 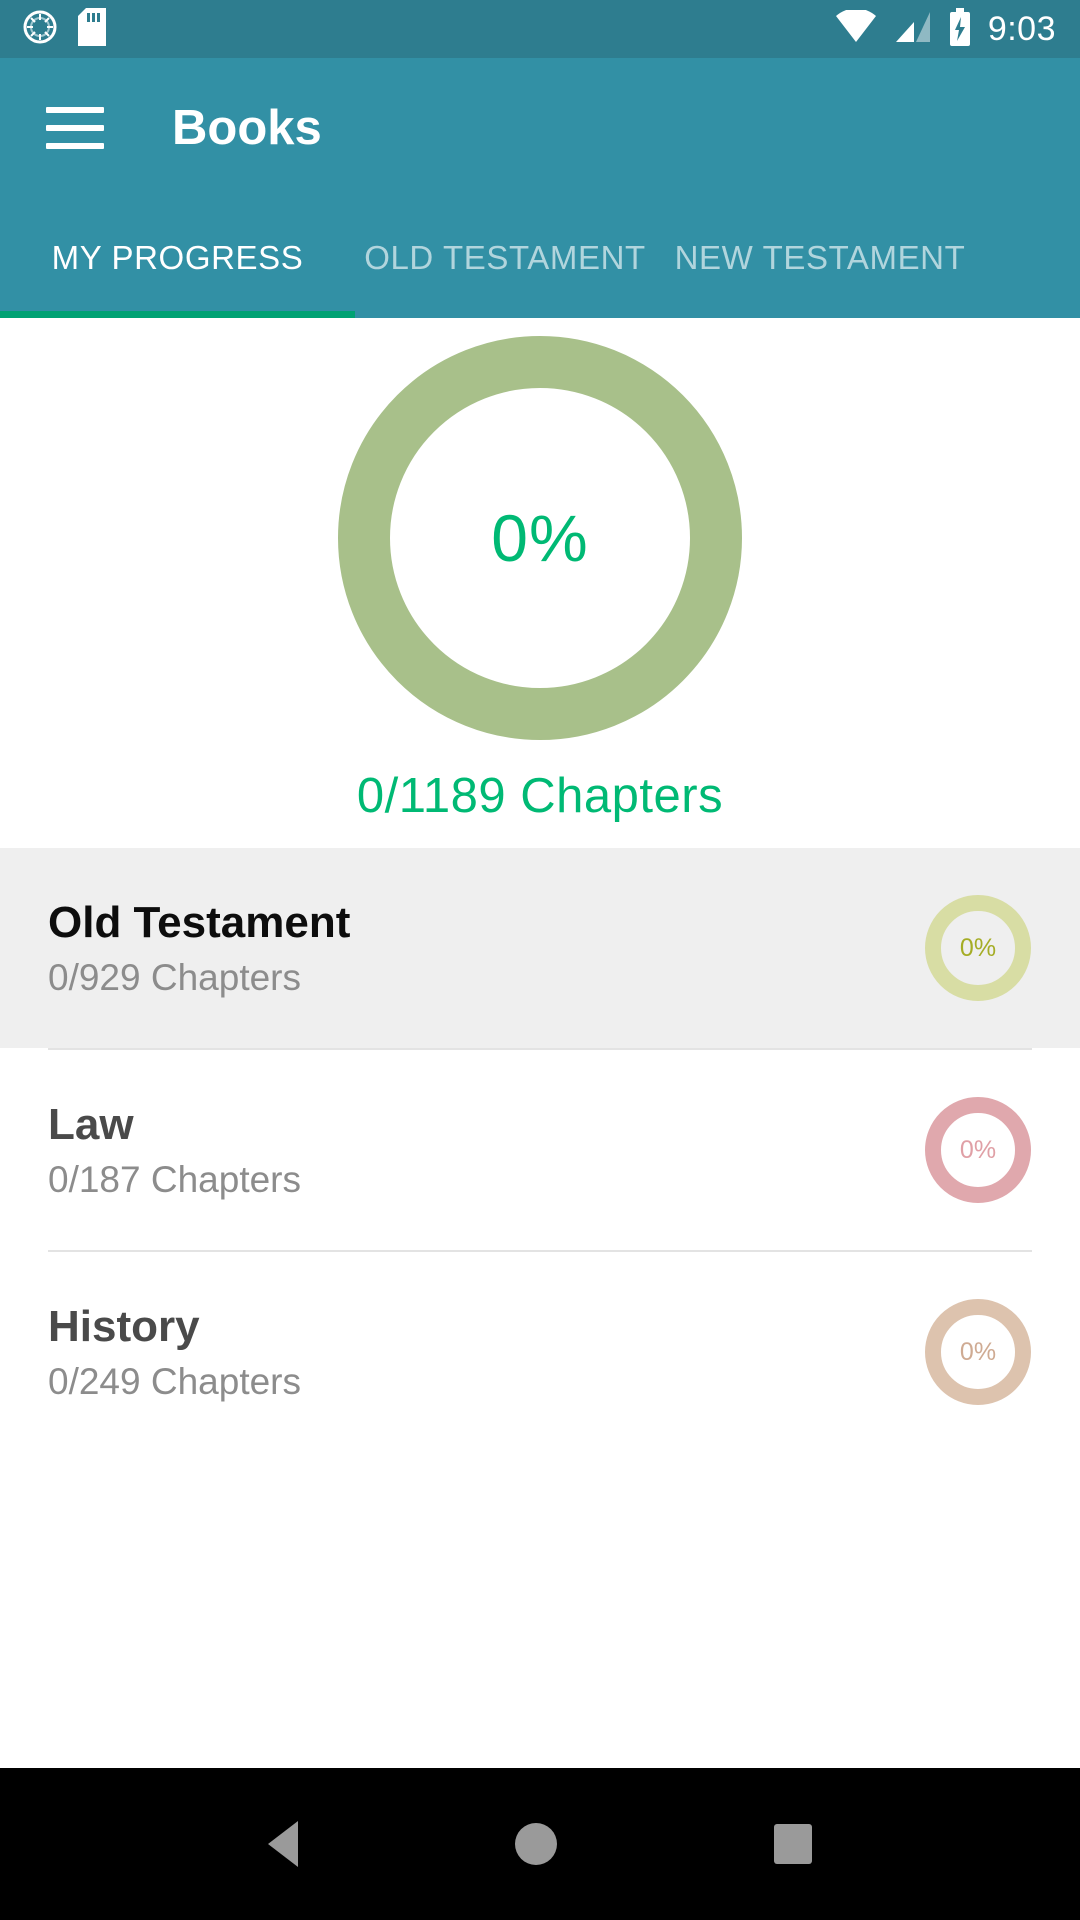 What do you see at coordinates (820, 258) in the screenshot?
I see `tab-new-testament: NEW TESTAMENT` at bounding box center [820, 258].